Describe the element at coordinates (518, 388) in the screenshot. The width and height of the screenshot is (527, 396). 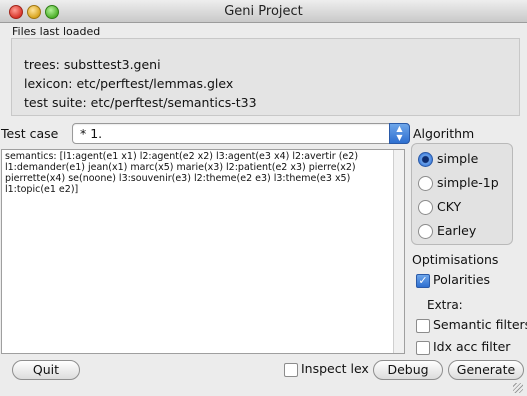
I see `resize-grip-icon` at that location.